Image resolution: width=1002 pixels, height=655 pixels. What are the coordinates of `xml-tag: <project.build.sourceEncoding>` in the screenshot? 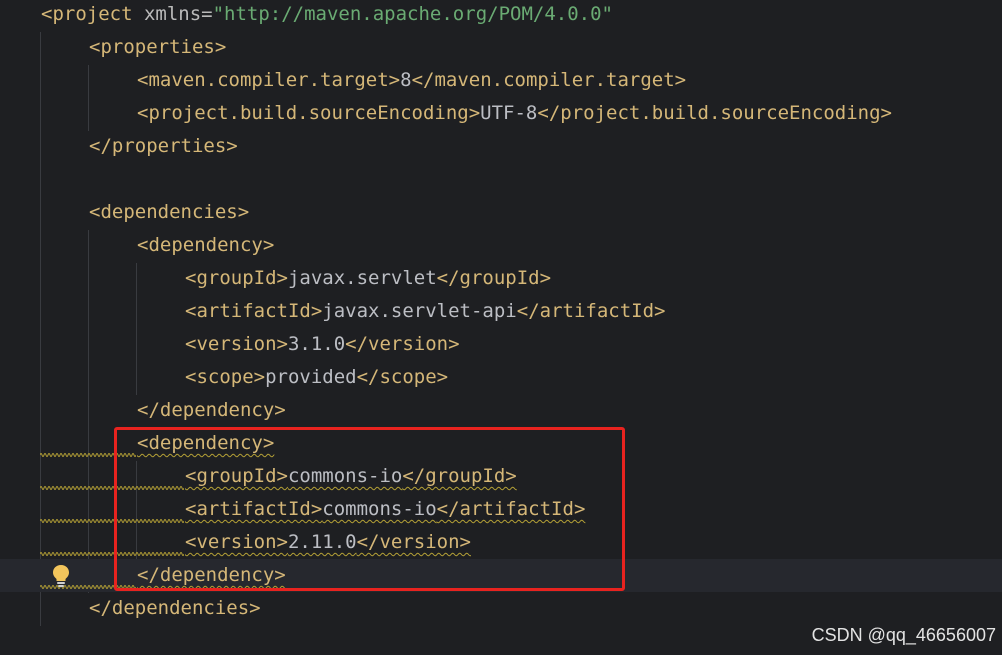 It's located at (309, 113).